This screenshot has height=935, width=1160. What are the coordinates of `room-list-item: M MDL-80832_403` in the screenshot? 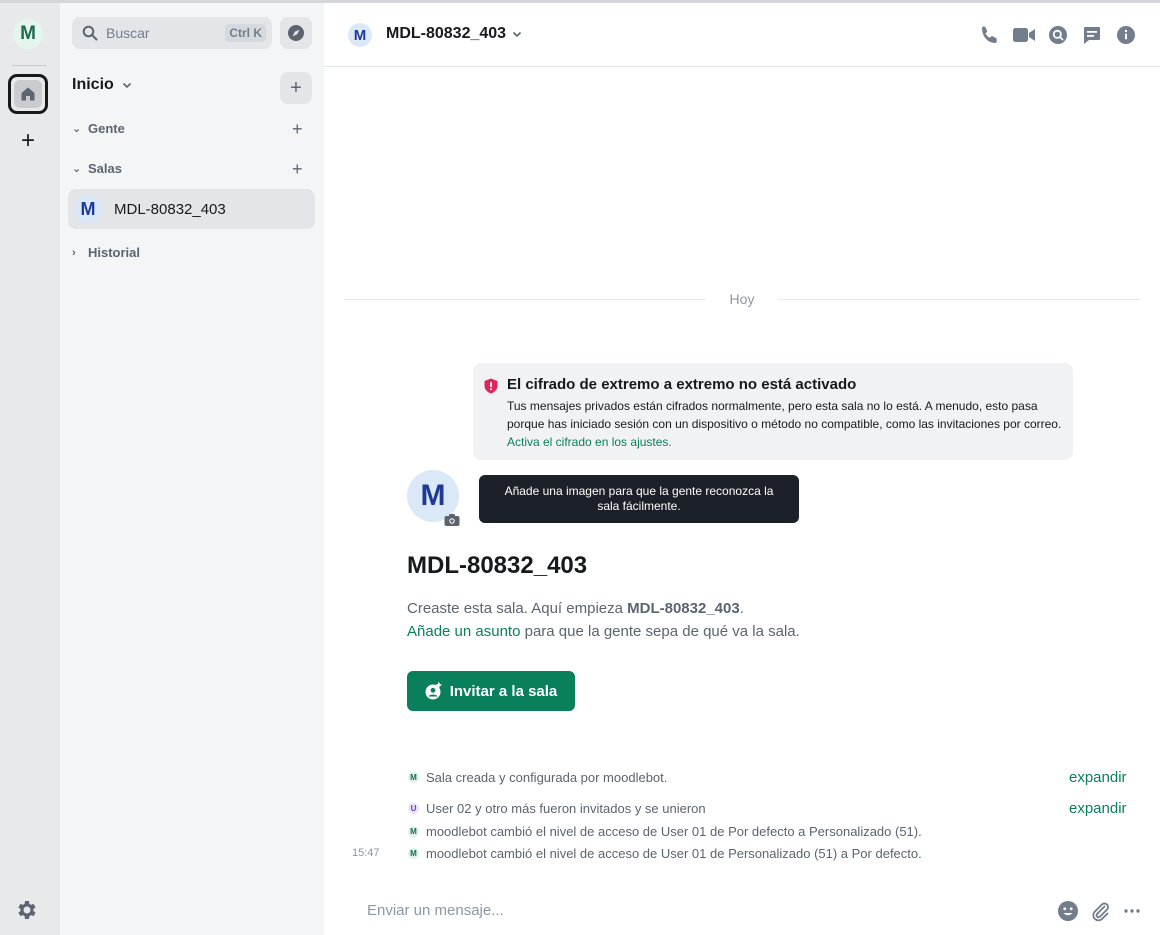 It's located at (191, 209).